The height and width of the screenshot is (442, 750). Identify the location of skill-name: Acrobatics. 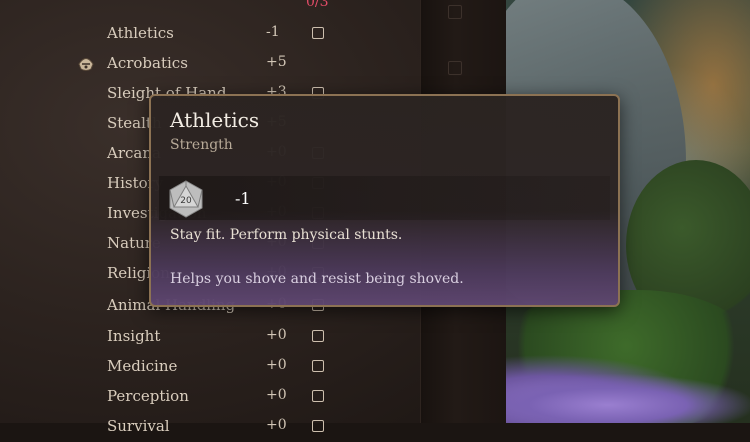
(147, 63).